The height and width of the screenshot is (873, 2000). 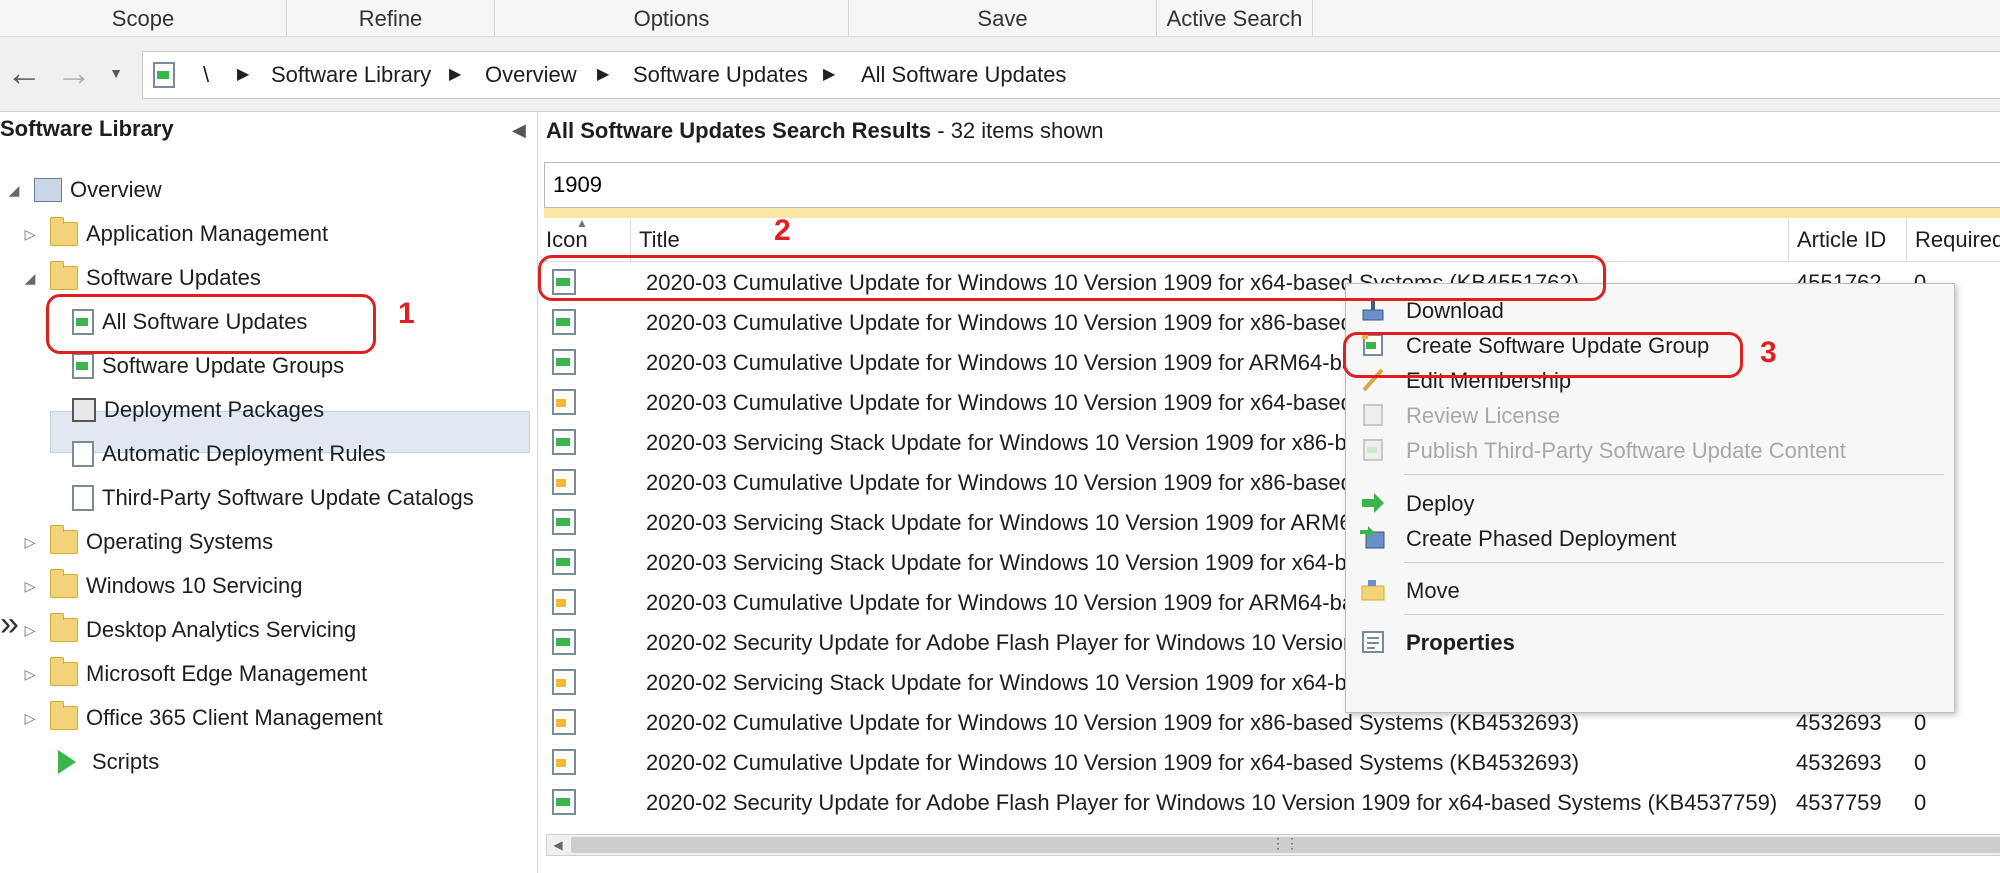 I want to click on breadcrumb-all-software-updates: All Software Updates, so click(x=963, y=75).